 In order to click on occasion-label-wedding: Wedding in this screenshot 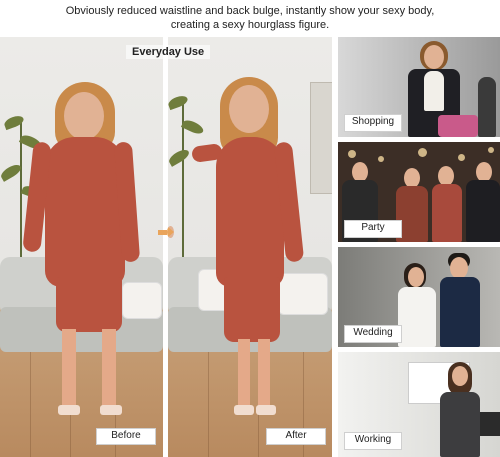, I will do `click(373, 334)`.